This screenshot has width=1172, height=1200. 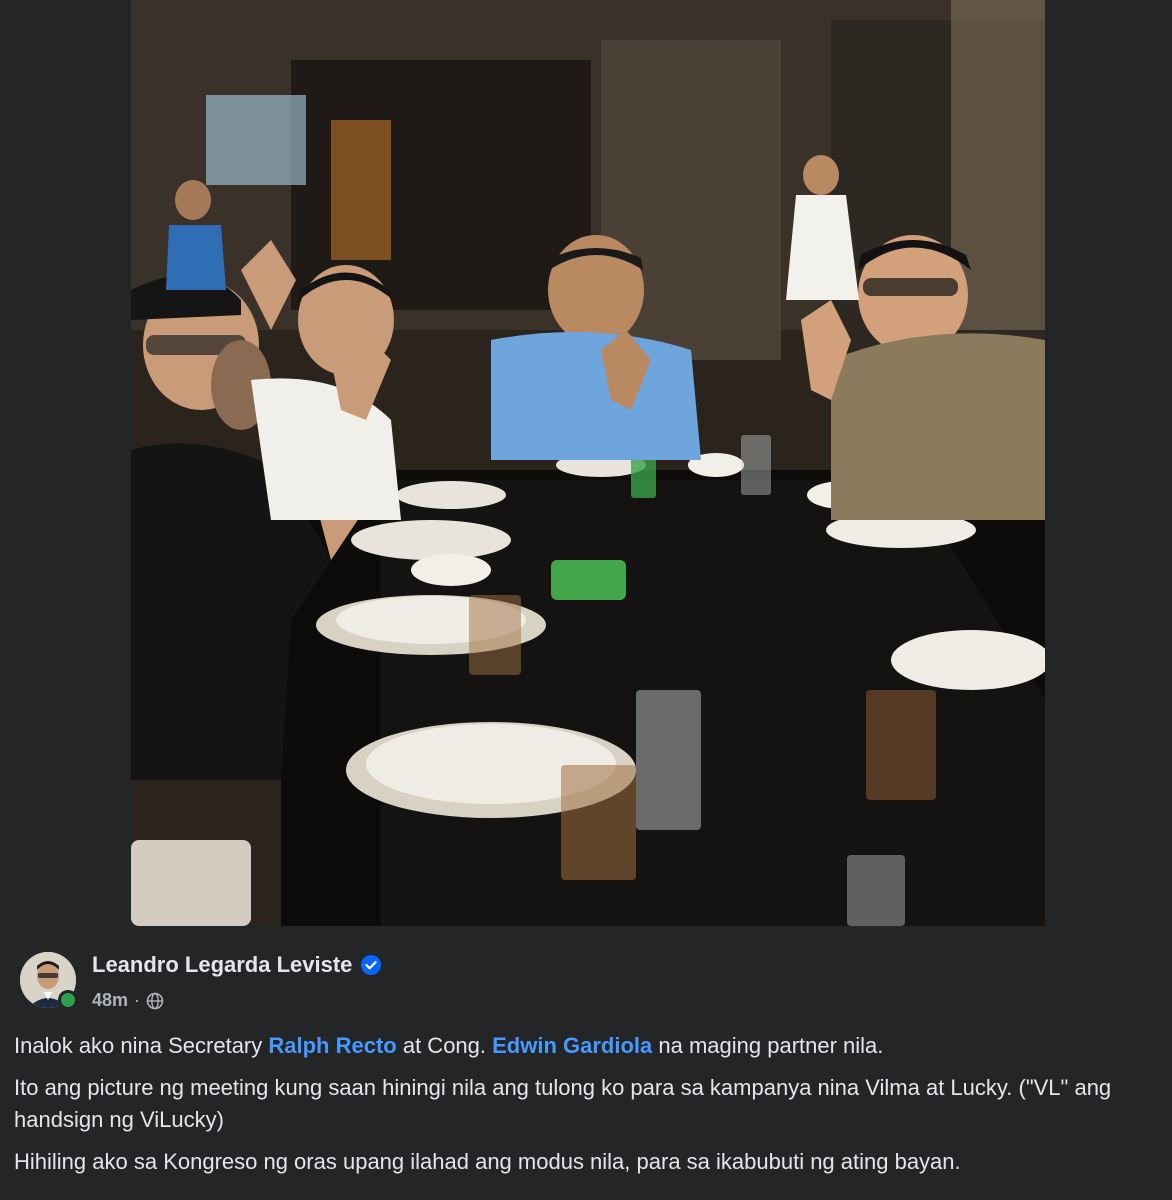 What do you see at coordinates (155, 1001) in the screenshot?
I see `globe-icon` at bounding box center [155, 1001].